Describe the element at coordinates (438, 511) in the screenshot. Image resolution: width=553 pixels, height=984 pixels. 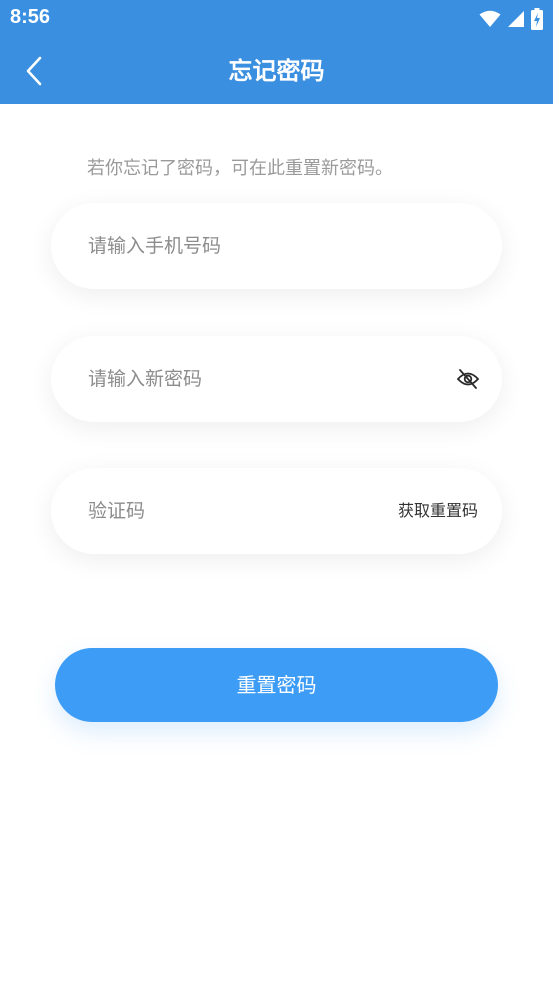
I see `get-reset-code-button: 获取重置码` at that location.